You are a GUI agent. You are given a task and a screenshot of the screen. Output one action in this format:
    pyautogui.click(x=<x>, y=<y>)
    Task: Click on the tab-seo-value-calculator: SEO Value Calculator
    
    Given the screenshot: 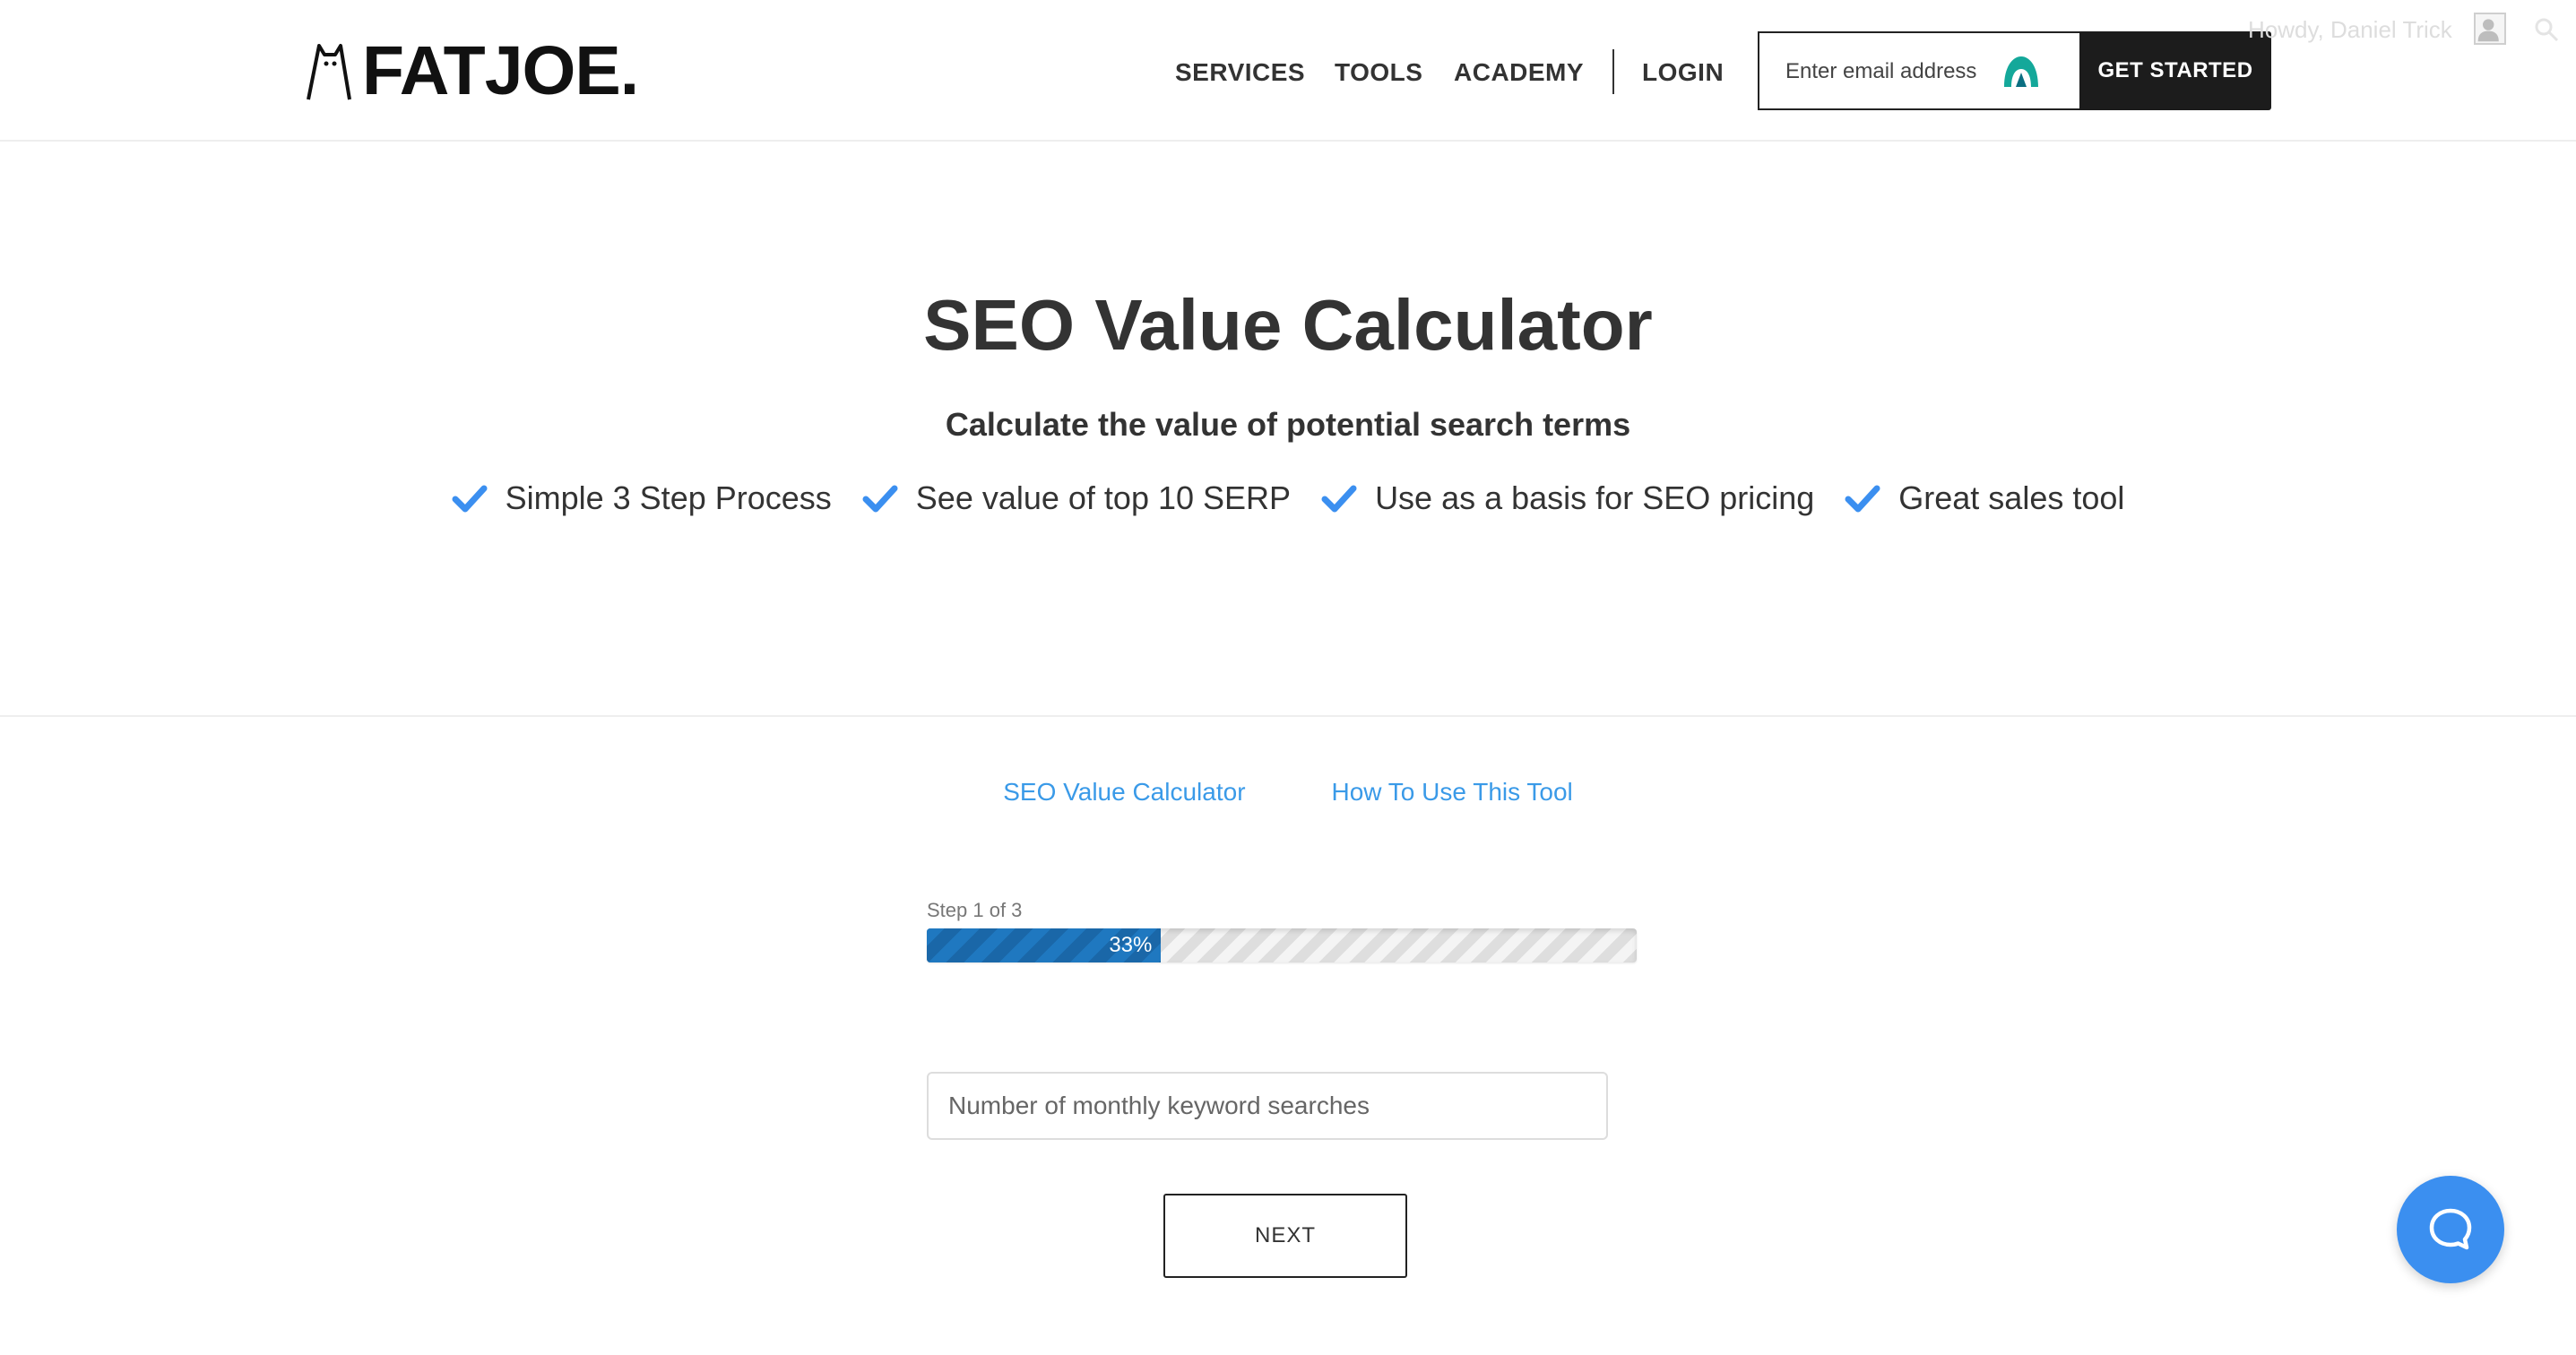 What is the action you would take?
    pyautogui.click(x=1124, y=794)
    